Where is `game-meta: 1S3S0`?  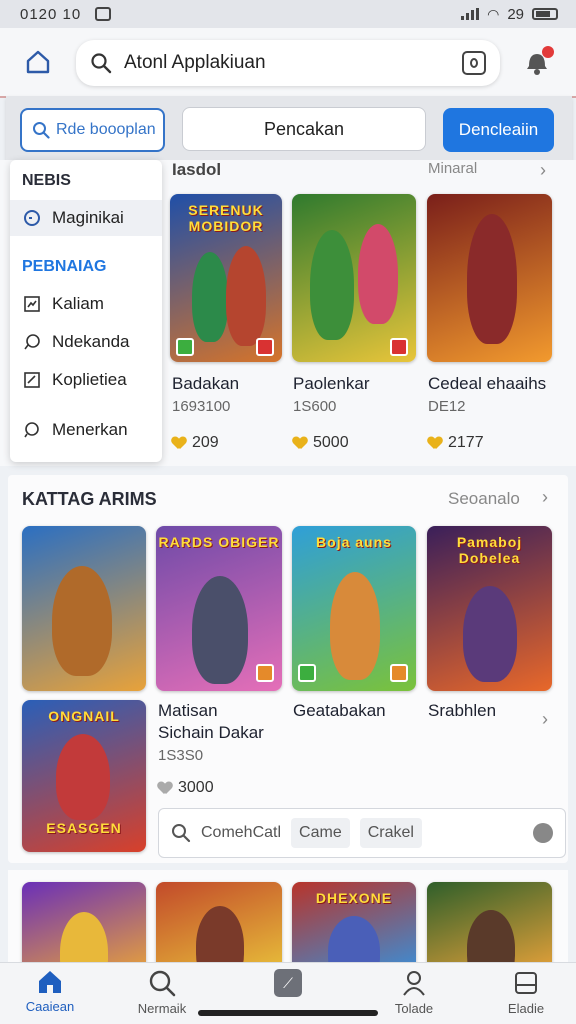 game-meta: 1S3S0 is located at coordinates (181, 755).